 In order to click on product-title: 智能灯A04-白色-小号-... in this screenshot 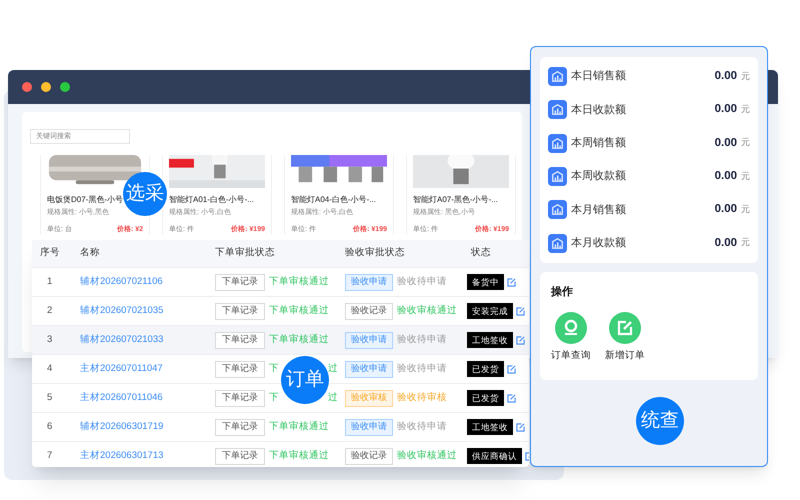, I will do `click(334, 199)`.